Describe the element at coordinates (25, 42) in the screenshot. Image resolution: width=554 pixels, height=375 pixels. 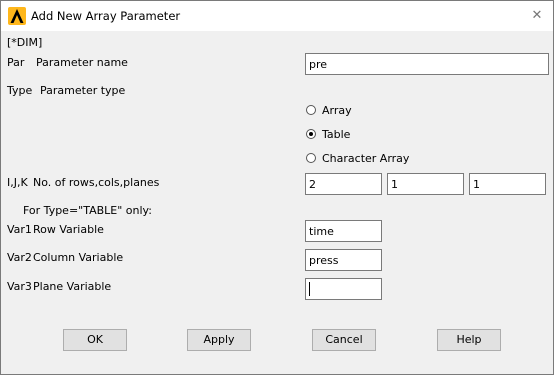
I see `command-label: [*DIM]` at that location.